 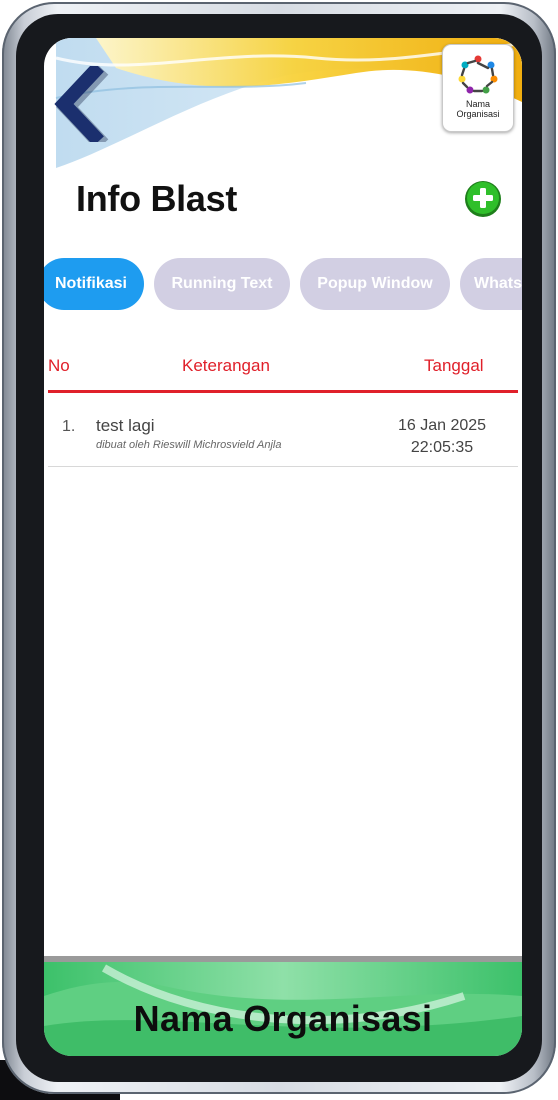 What do you see at coordinates (442, 437) in the screenshot?
I see `row-datetime: 16 Jan 2025 22:05:35` at bounding box center [442, 437].